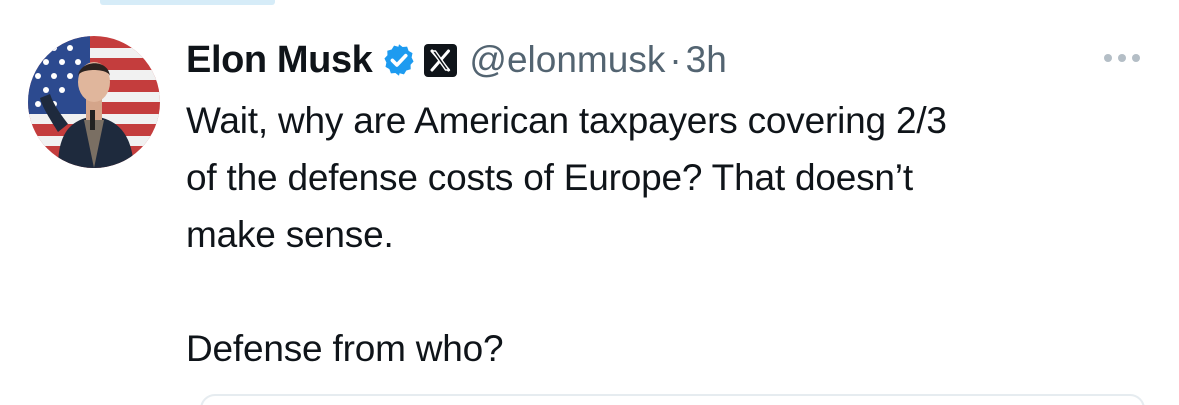  I want to click on x-logo-icon, so click(441, 60).